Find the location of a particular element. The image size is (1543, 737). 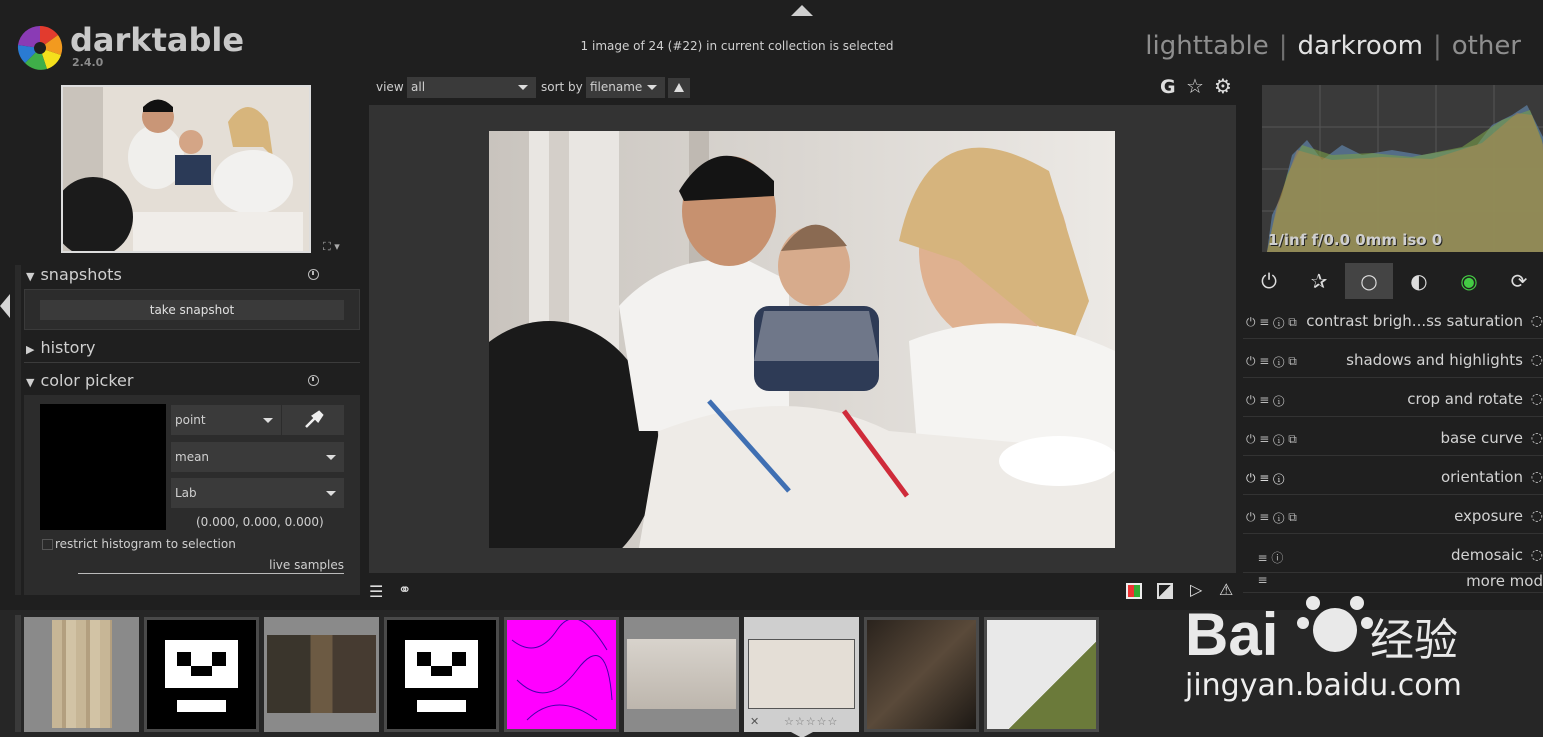

module-exposure: ⏻ ≡ ⓘ ⧉ exposure ◌ is located at coordinates (1393, 516).